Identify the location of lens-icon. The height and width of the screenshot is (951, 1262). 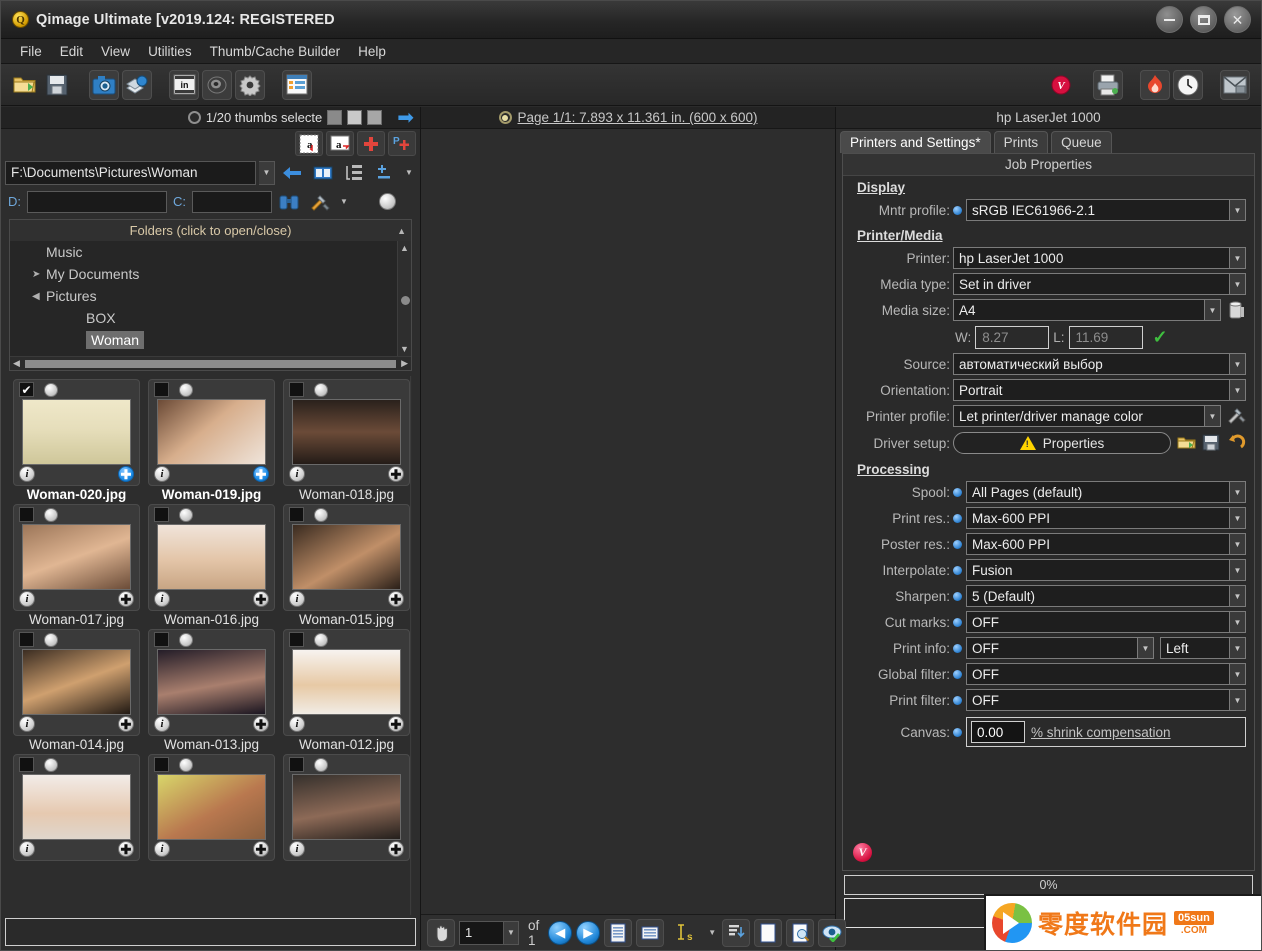
(217, 84).